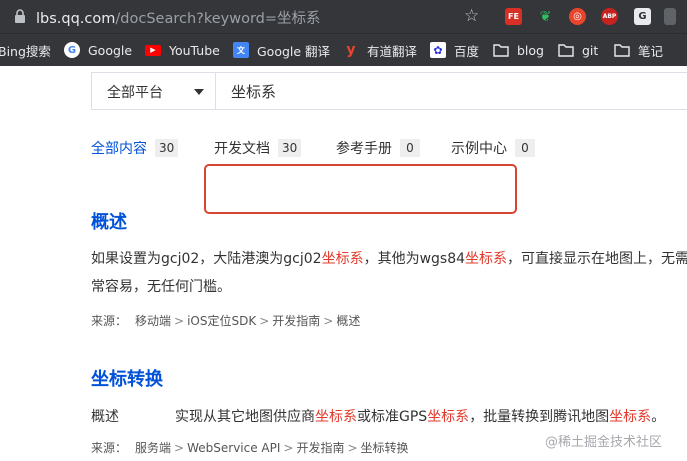 This screenshot has width=687, height=461. Describe the element at coordinates (72, 50) in the screenshot. I see `google-icon: G` at that location.